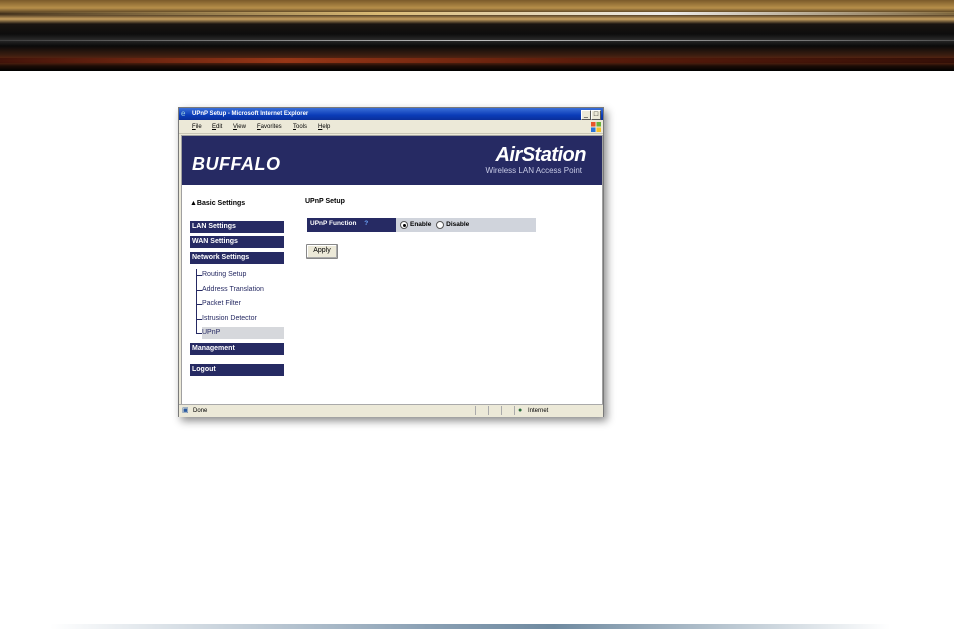 The width and height of the screenshot is (954, 629). What do you see at coordinates (237, 370) in the screenshot?
I see `nav-logout: Logout` at bounding box center [237, 370].